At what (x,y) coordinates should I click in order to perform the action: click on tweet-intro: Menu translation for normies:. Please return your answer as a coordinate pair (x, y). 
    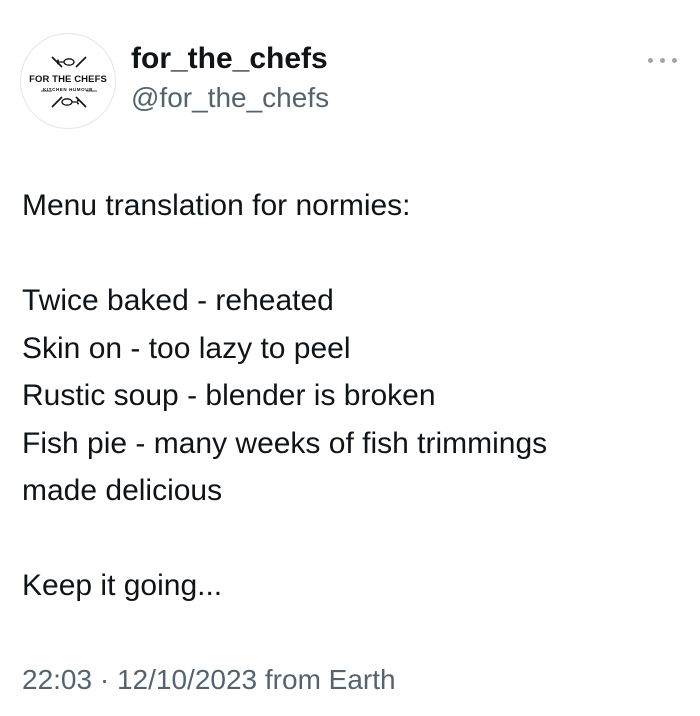
    Looking at the image, I should click on (216, 205).